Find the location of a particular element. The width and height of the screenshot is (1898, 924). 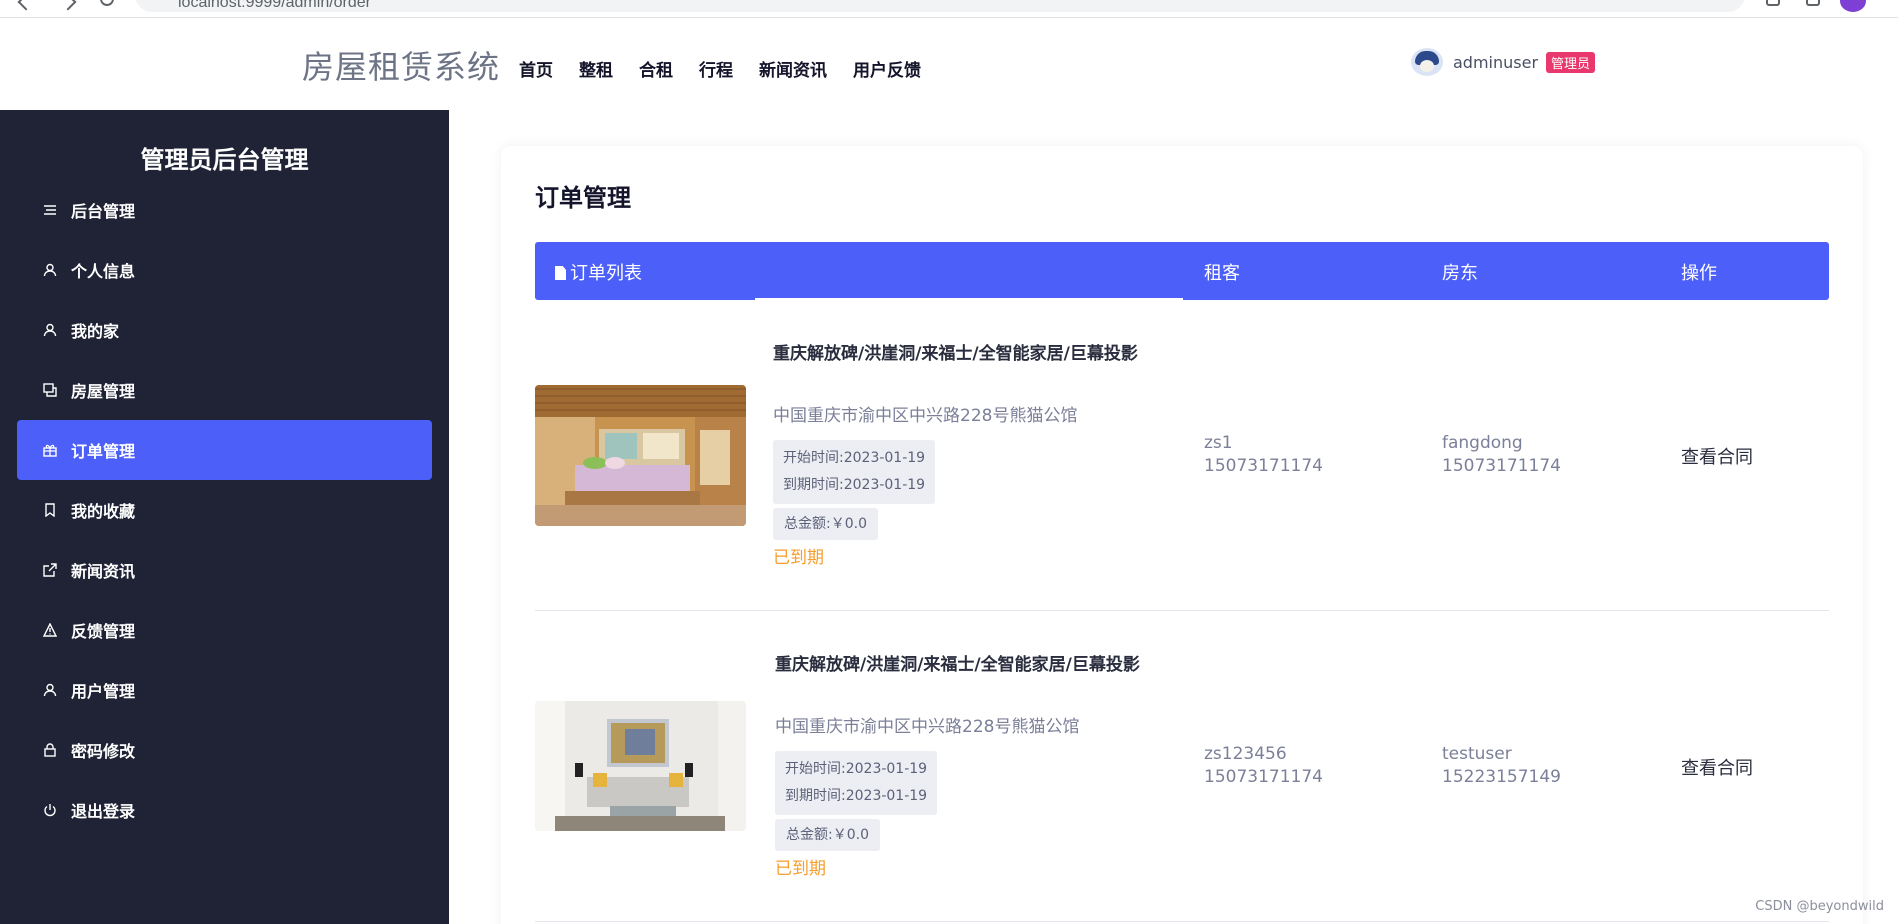

sidebar-item-profile: 个人信息 is located at coordinates (224, 270).